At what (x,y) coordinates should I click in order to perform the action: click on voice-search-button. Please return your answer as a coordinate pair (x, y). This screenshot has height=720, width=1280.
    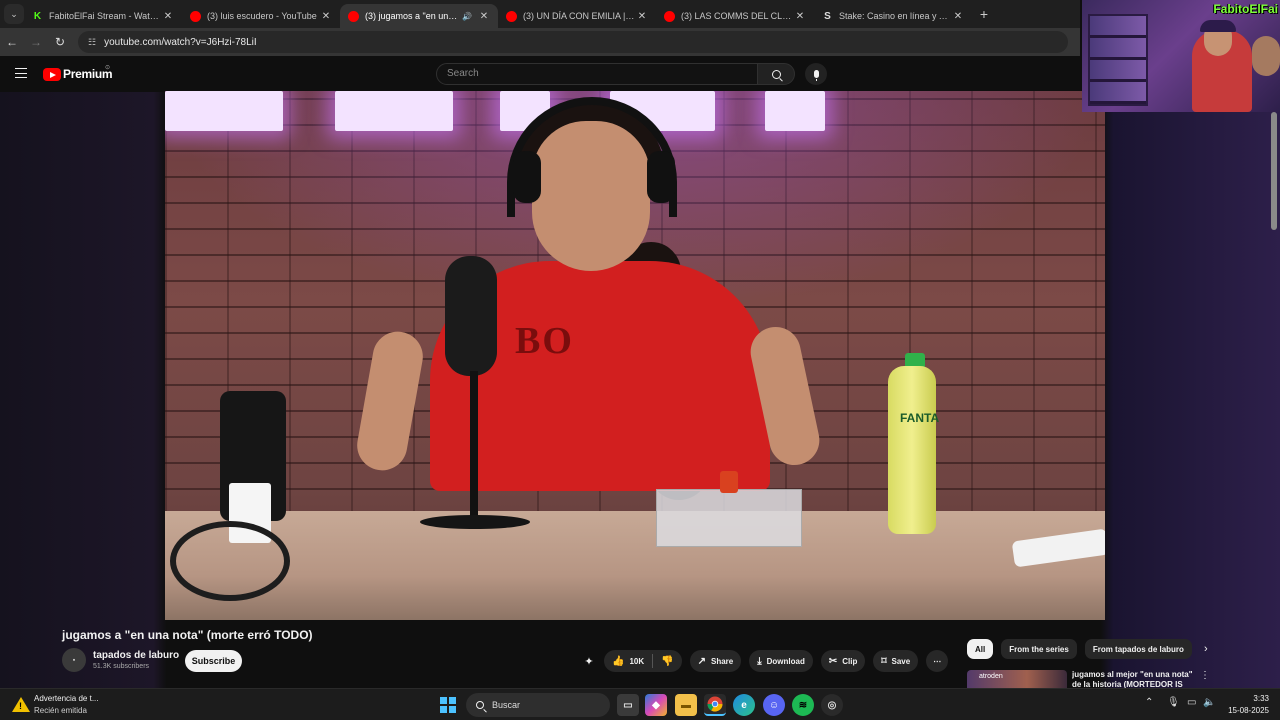
    Looking at the image, I should click on (816, 74).